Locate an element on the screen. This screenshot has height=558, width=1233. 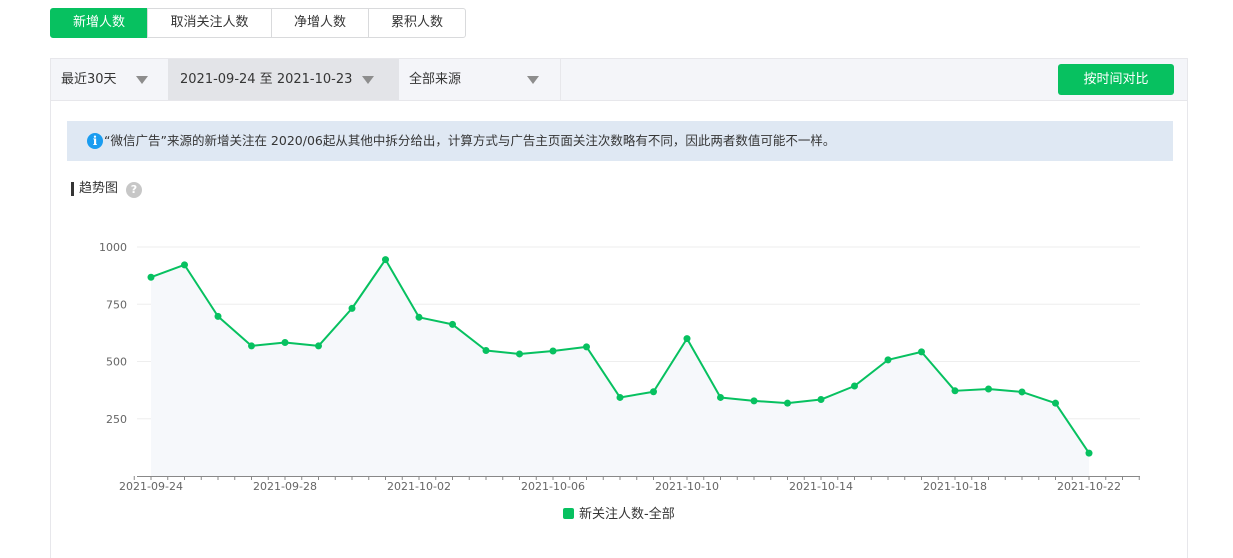
x-tick-label: 2021-10-06 is located at coordinates (553, 486).